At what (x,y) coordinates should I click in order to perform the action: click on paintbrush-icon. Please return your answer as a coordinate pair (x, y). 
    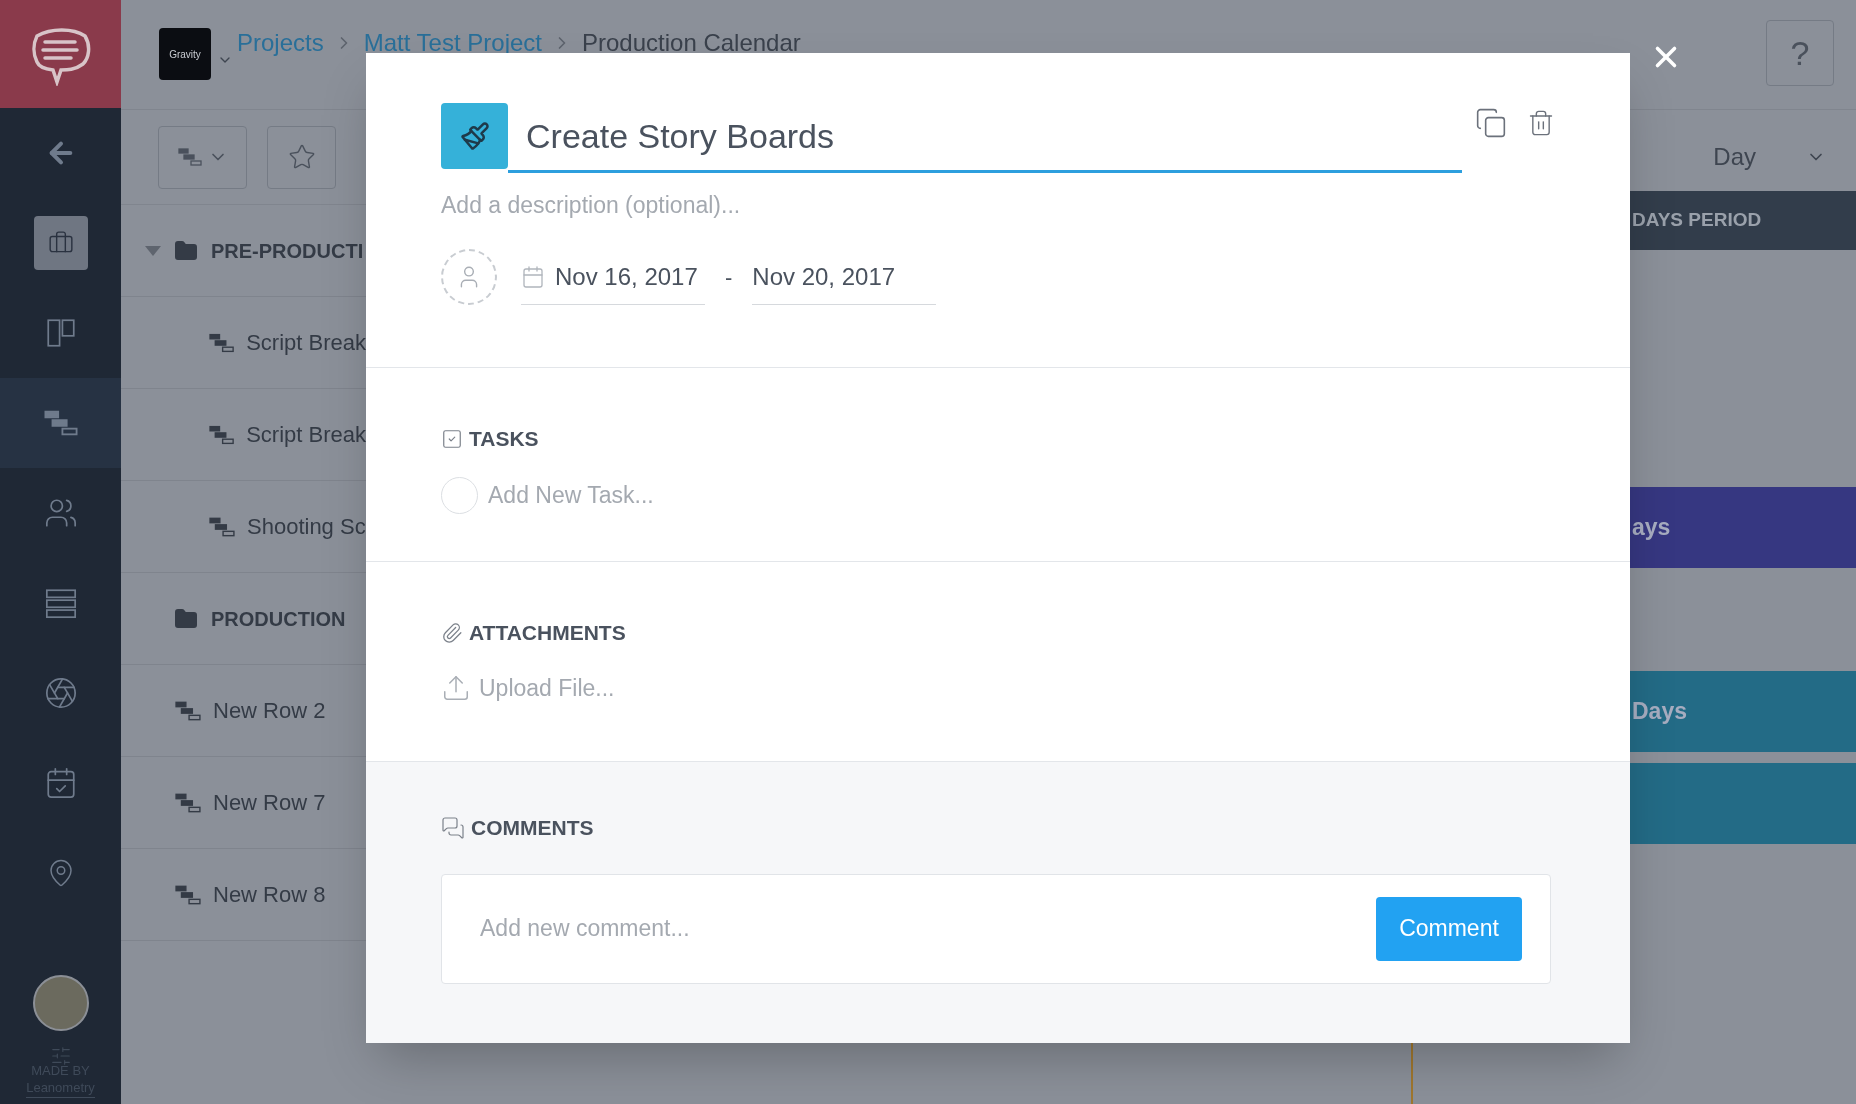
    Looking at the image, I should click on (474, 136).